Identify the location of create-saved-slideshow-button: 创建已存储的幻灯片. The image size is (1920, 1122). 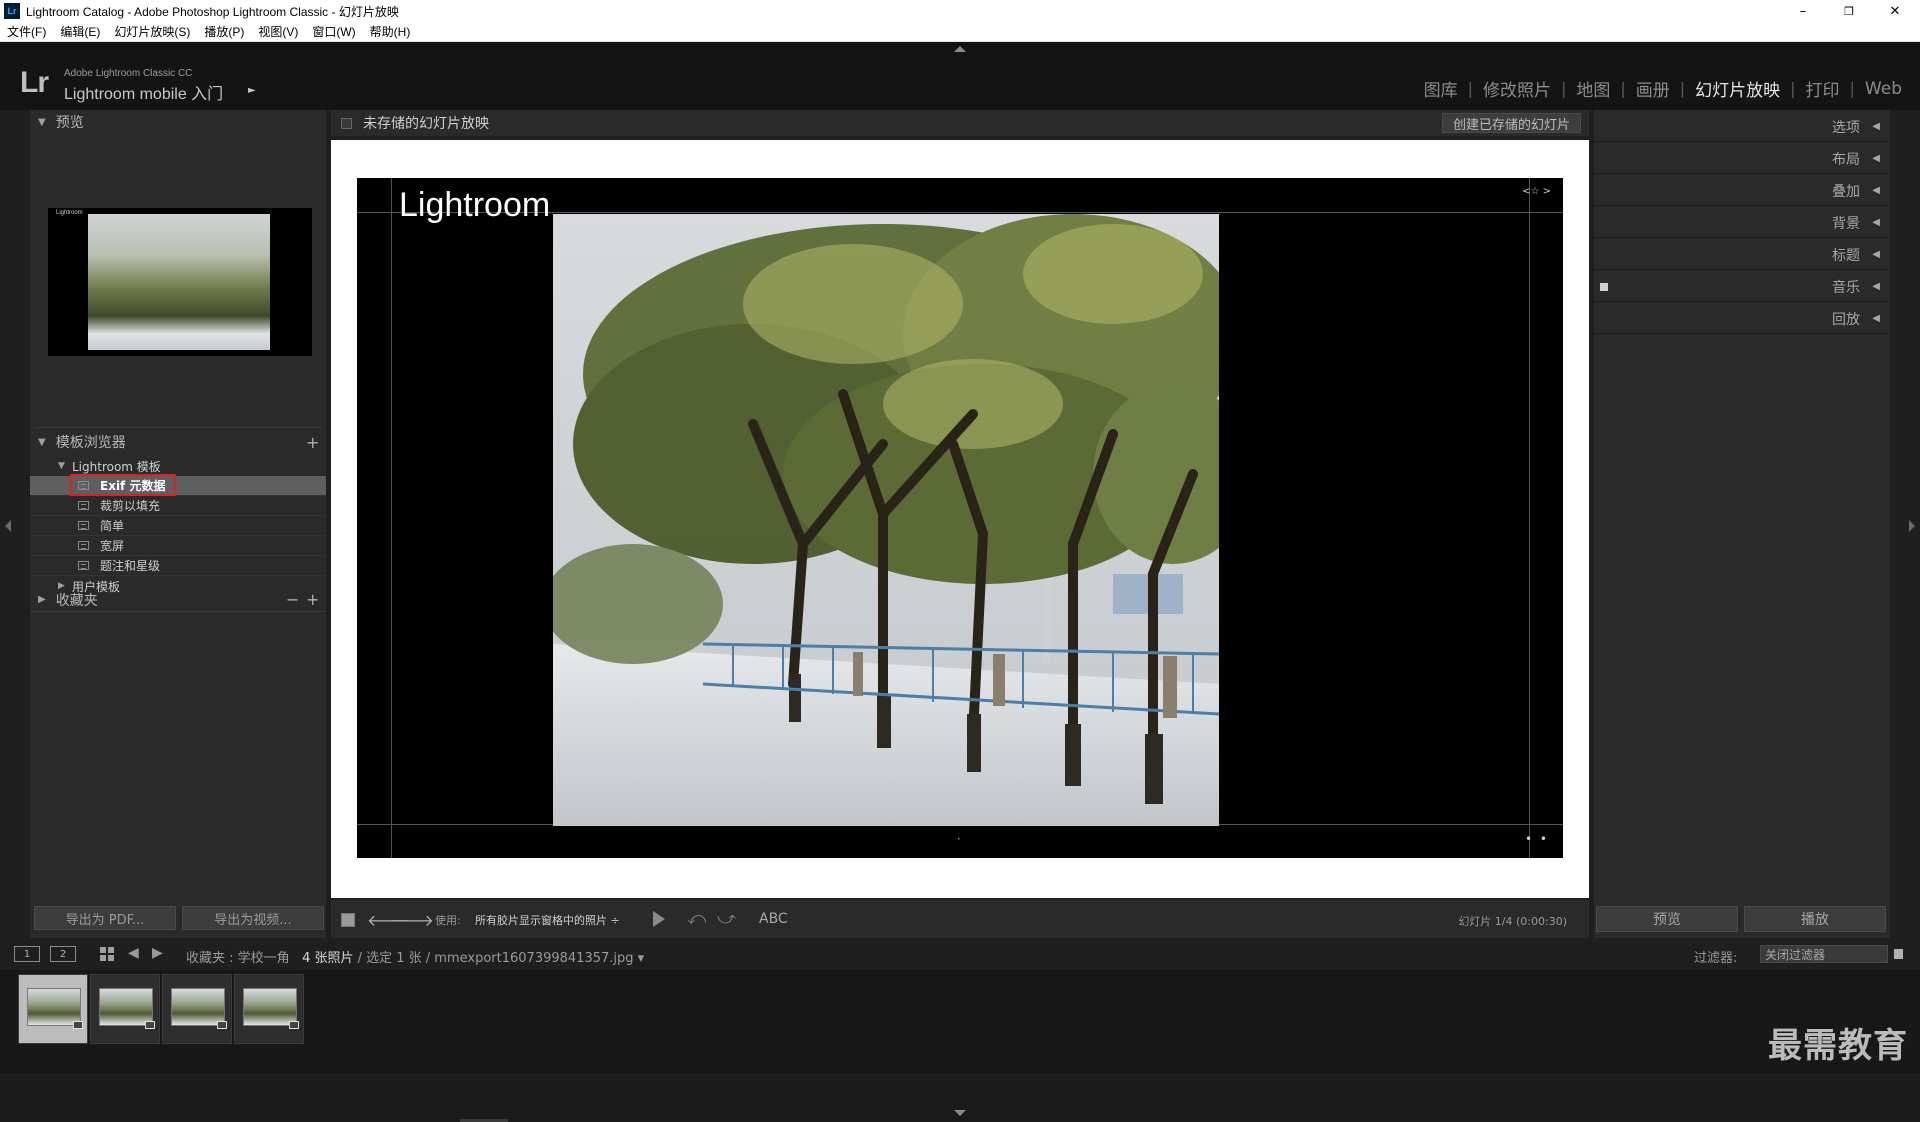
(1511, 123).